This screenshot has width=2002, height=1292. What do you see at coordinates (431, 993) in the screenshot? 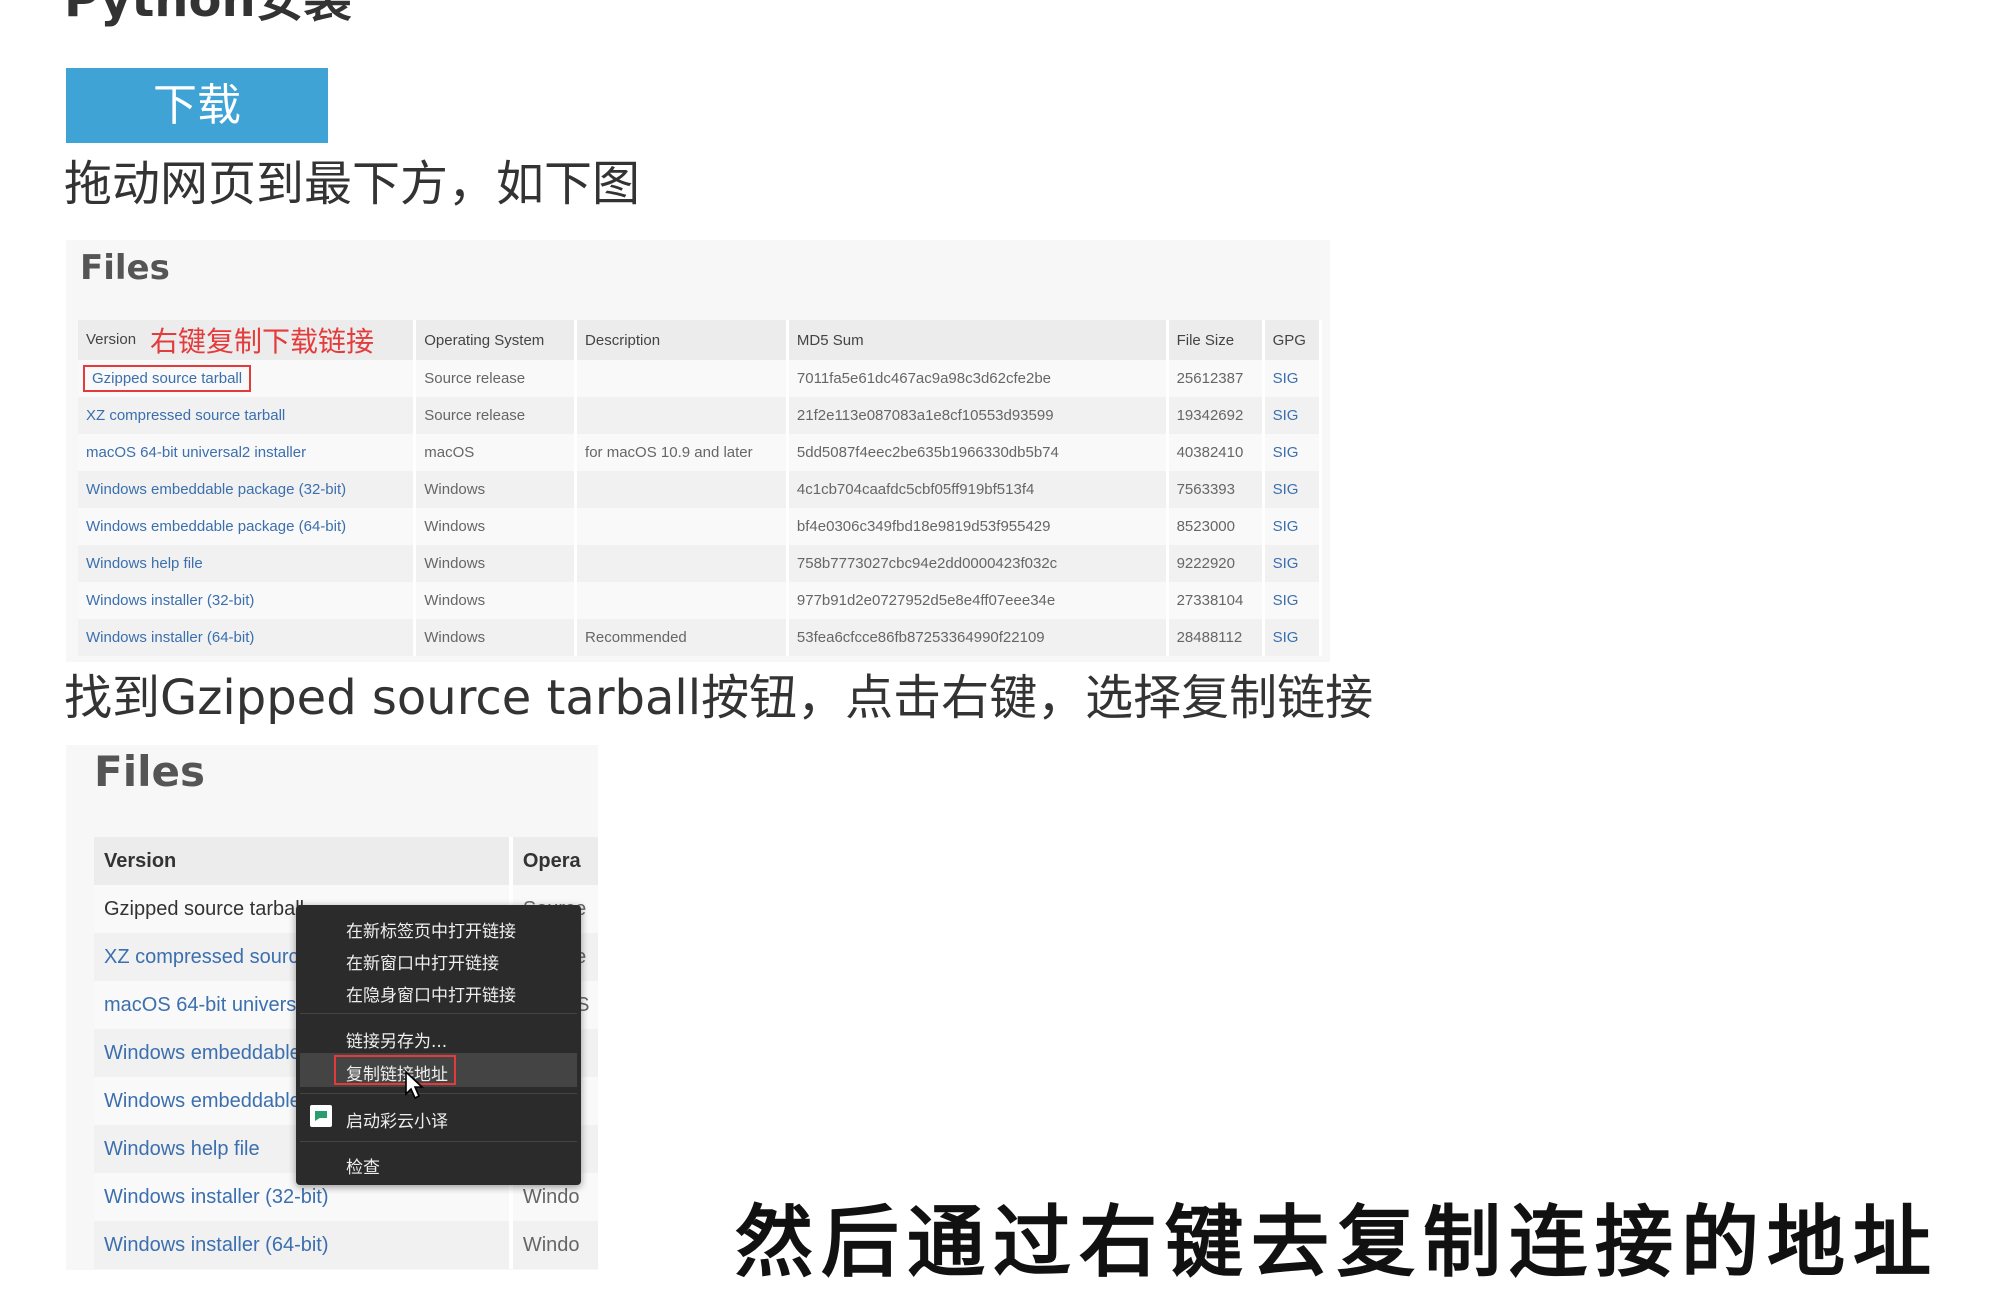
I see `menu-item-open-incognito: 在隐身窗口中打开链接` at bounding box center [431, 993].